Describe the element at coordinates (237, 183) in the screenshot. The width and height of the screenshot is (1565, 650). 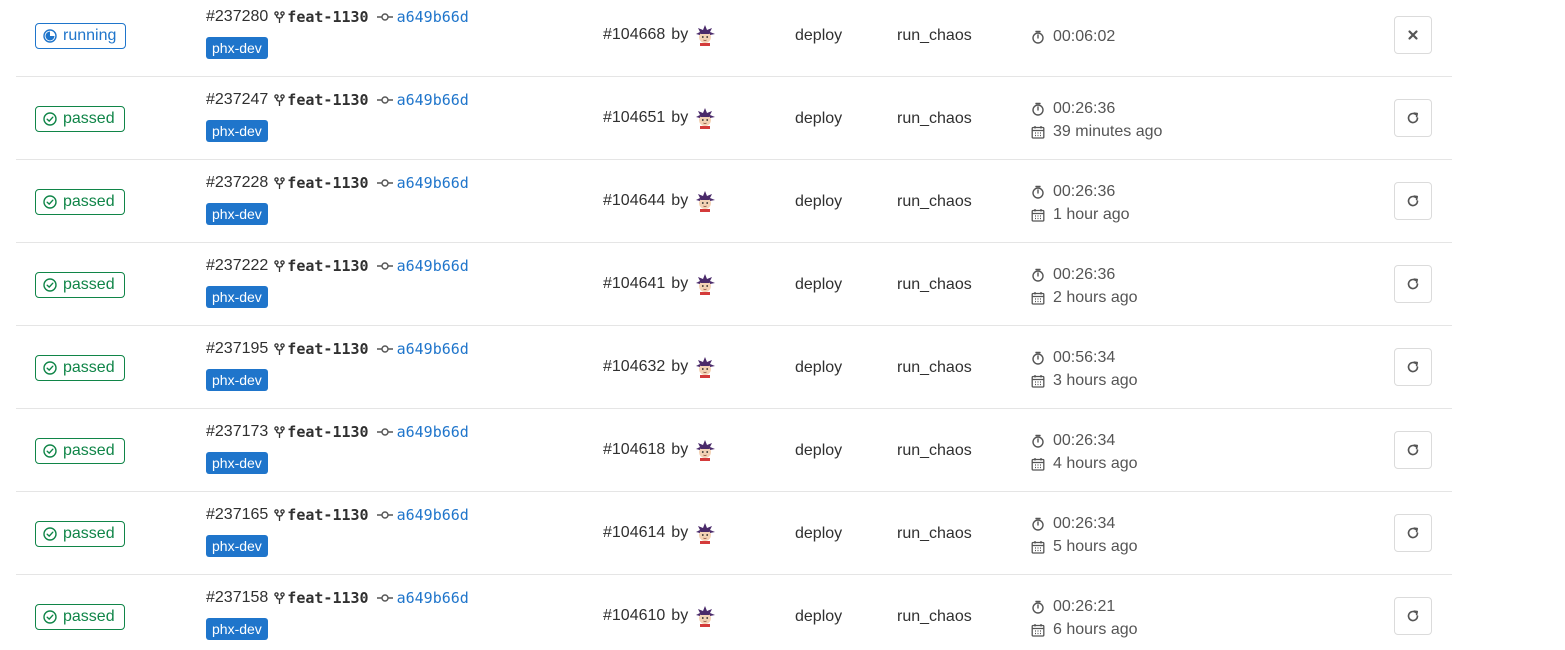
I see `job-id-link: #237228` at that location.